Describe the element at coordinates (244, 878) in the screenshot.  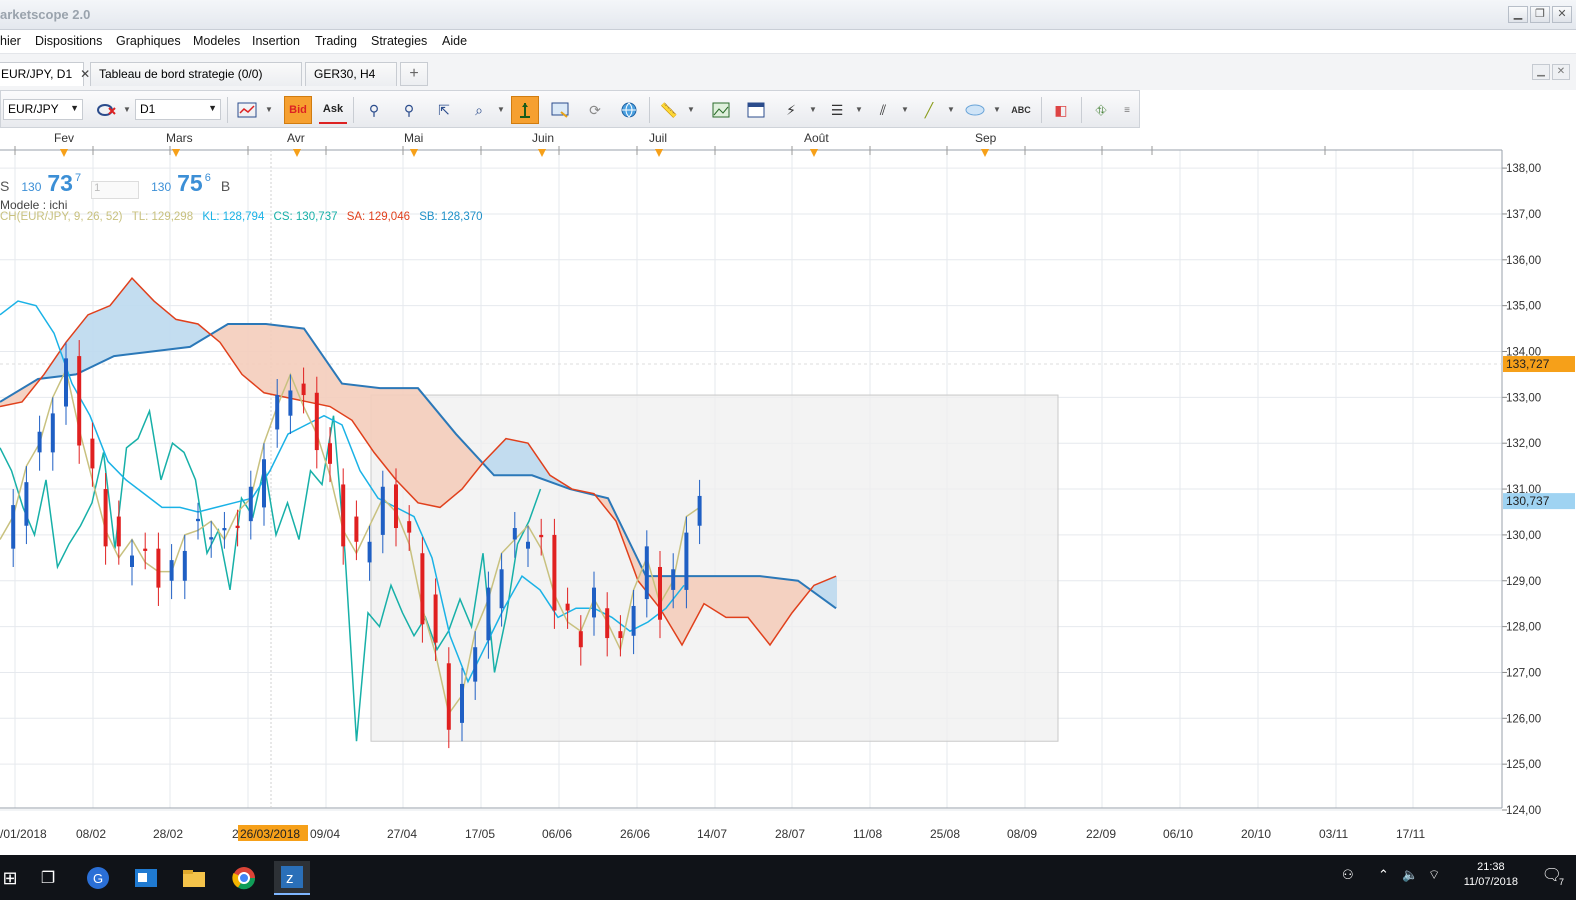
I see `chrome-icon` at that location.